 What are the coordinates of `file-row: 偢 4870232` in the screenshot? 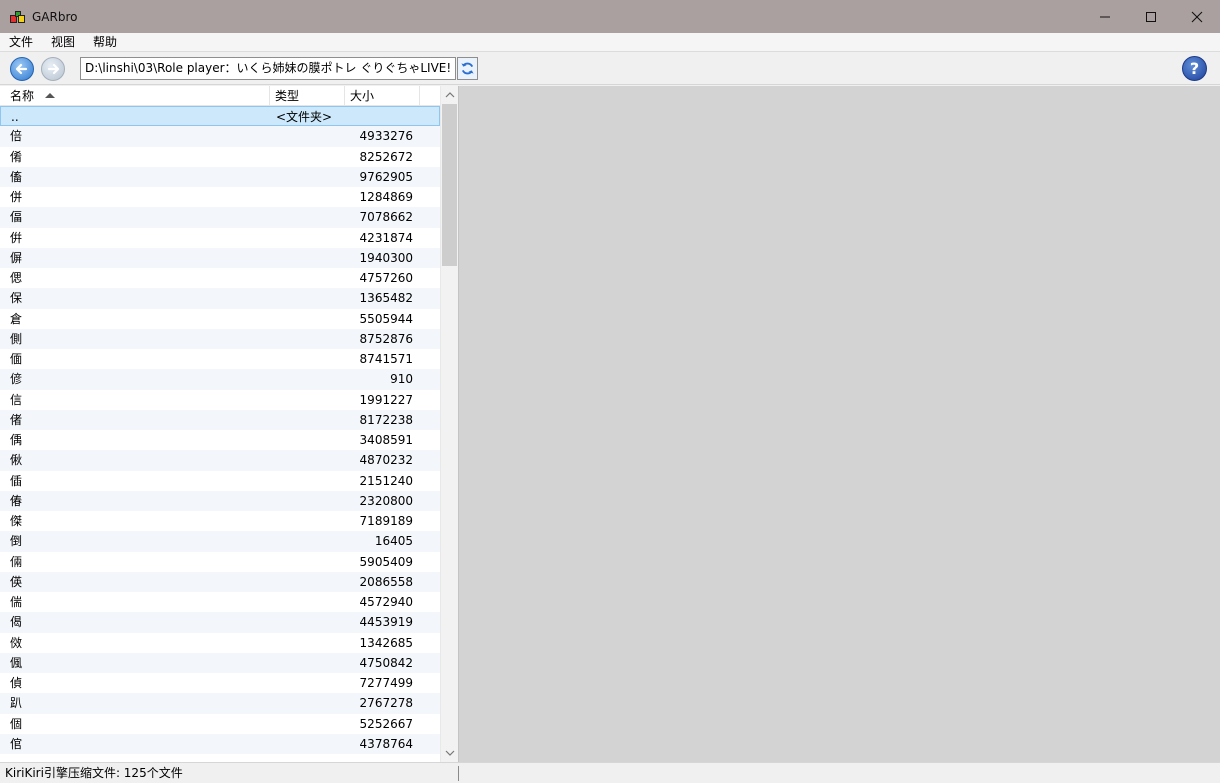 It's located at (220, 460).